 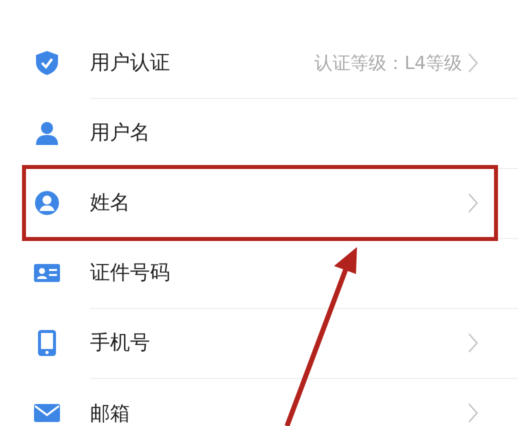 What do you see at coordinates (47, 133) in the screenshot?
I see `person-icon` at bounding box center [47, 133].